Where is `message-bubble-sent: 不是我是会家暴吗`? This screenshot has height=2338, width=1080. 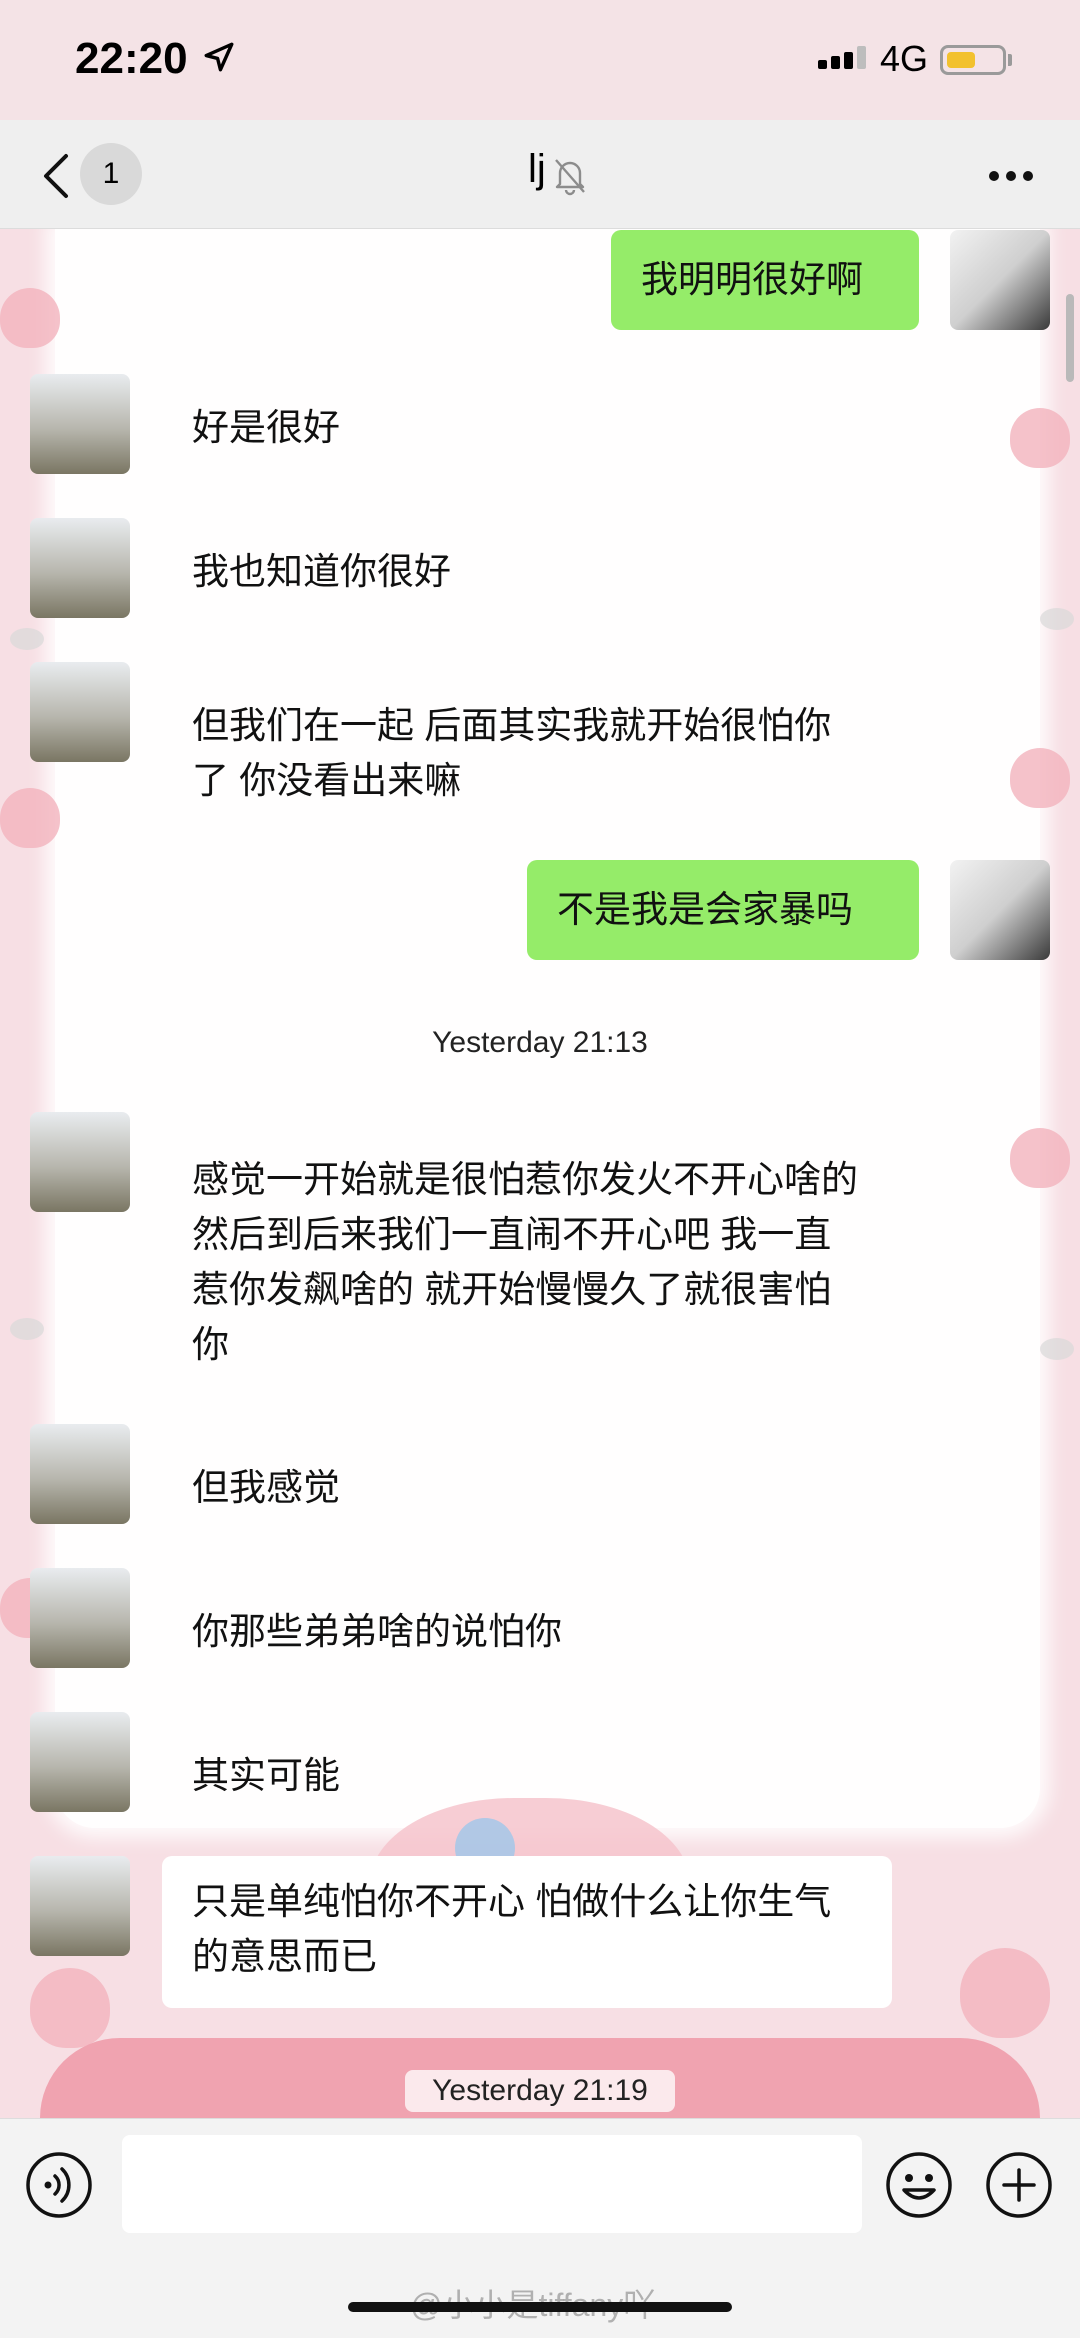
message-bubble-sent: 不是我是会家暴吗 is located at coordinates (723, 910).